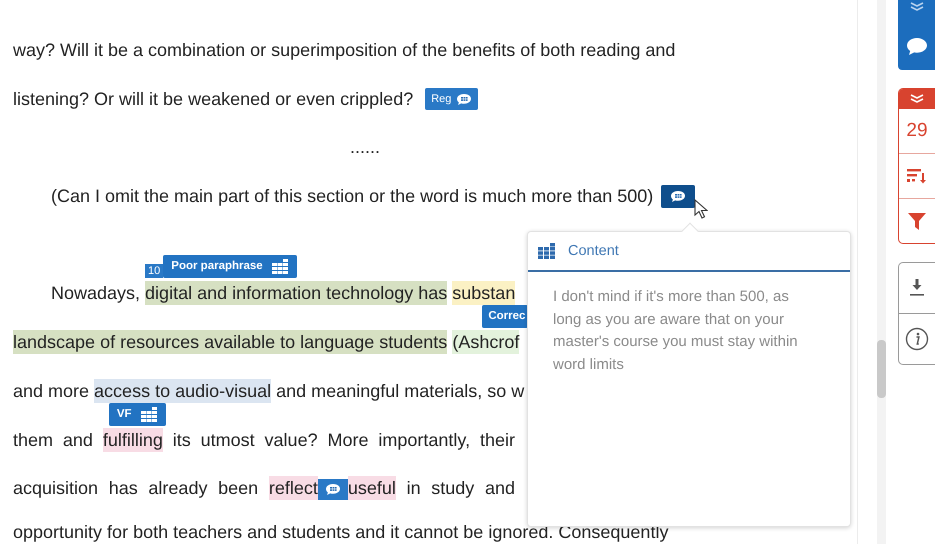 The height and width of the screenshot is (544, 935). Describe the element at coordinates (484, 293) in the screenshot. I see `highlighted-text: substan` at that location.